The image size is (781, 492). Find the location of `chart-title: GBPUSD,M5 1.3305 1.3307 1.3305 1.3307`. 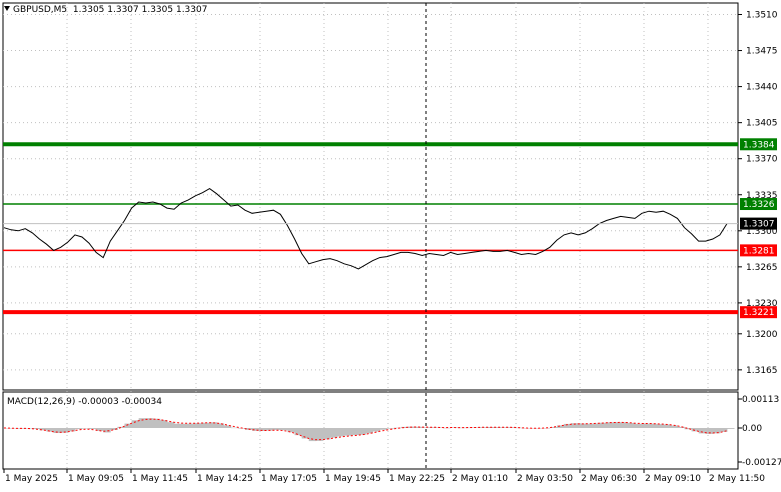

chart-title: GBPUSD,M5 1.3305 1.3307 1.3305 1.3307 is located at coordinates (105, 10).